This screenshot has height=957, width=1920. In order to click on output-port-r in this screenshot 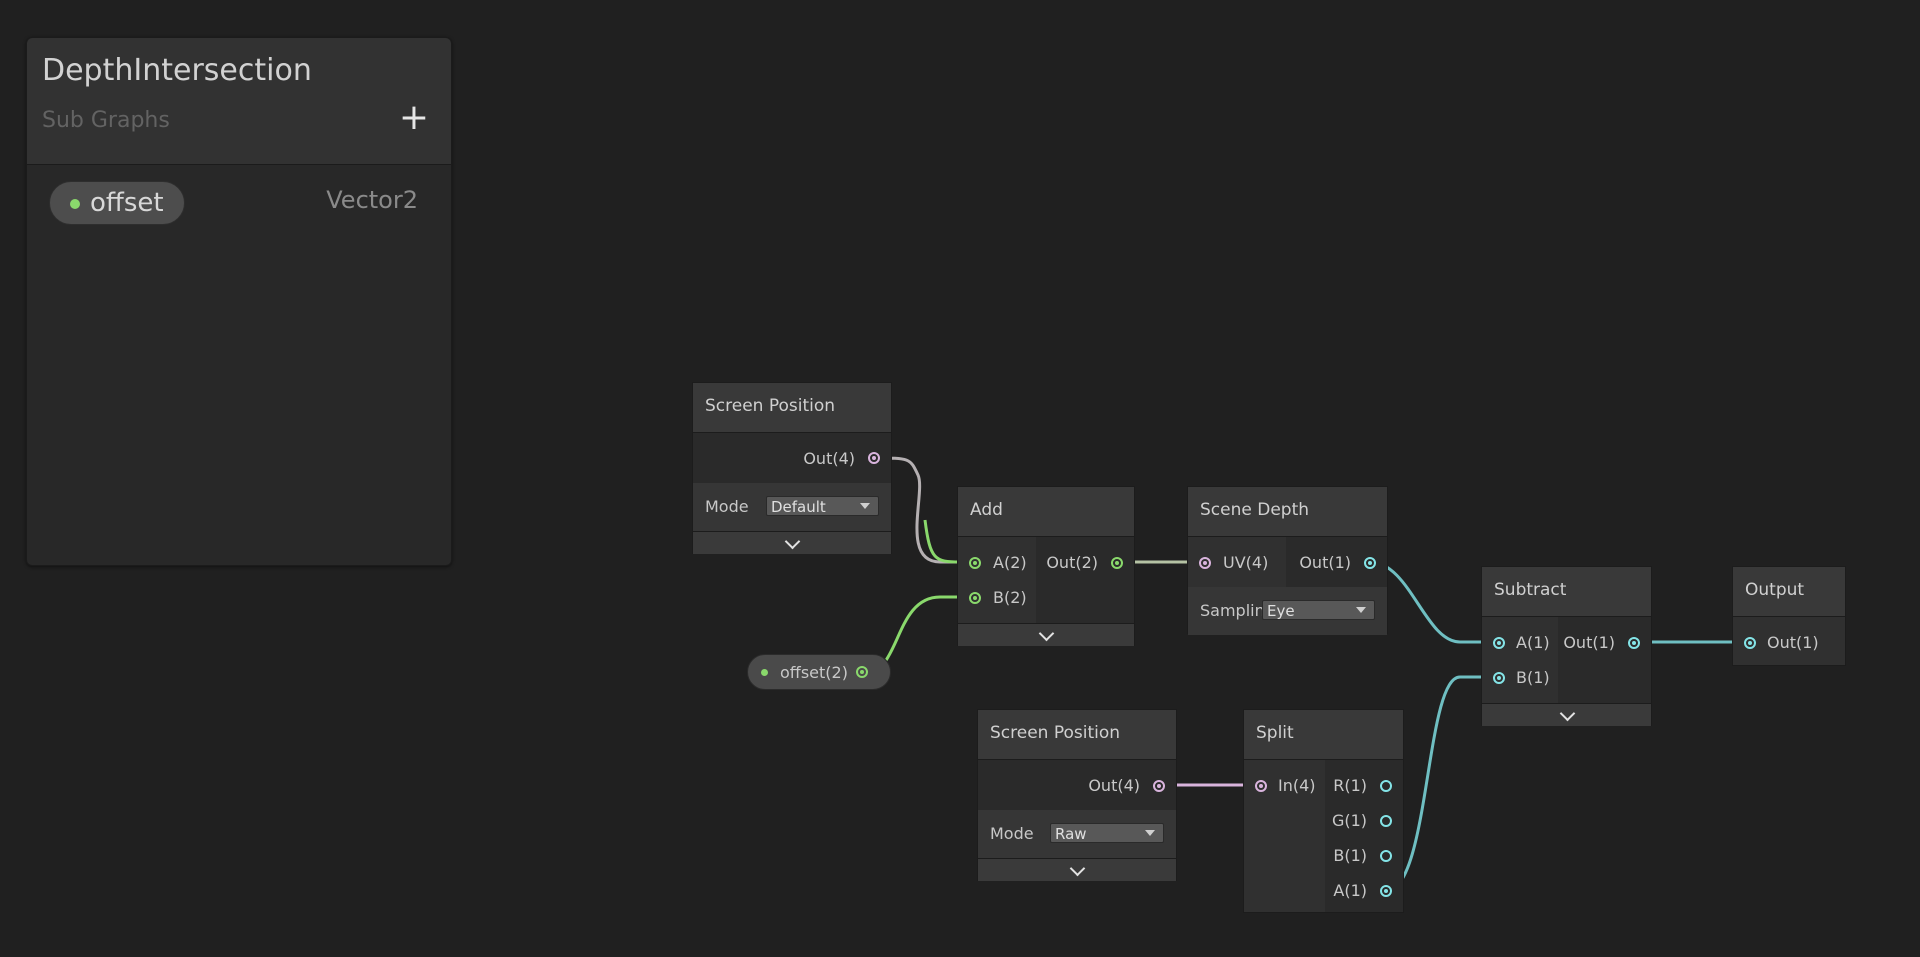, I will do `click(1386, 786)`.